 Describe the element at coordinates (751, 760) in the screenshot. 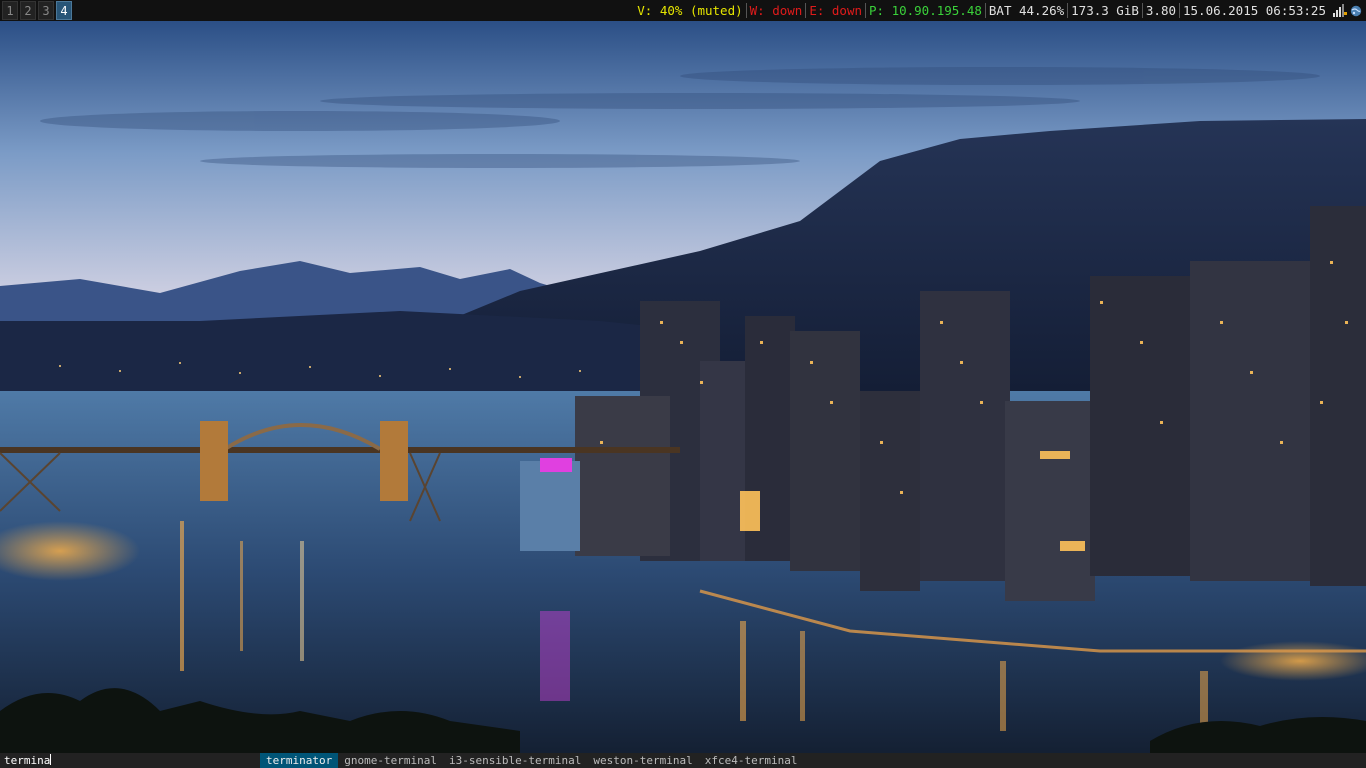

I see `dmenu-item-xfce4-terminal: xfce4-terminal` at that location.